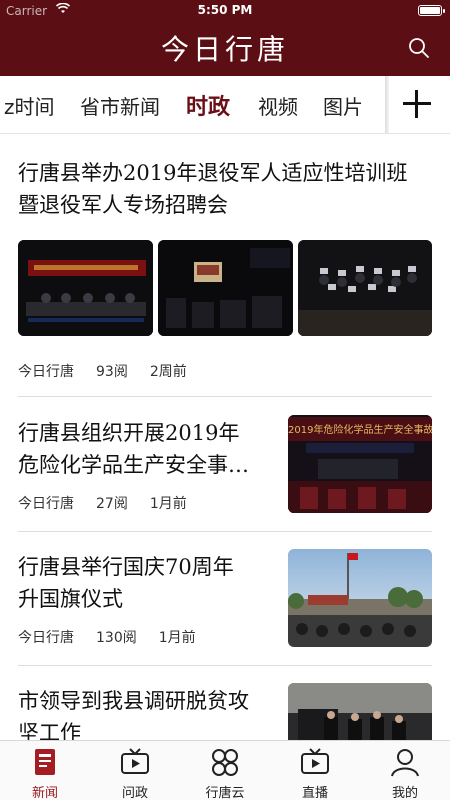  Describe the element at coordinates (225, 793) in the screenshot. I see `tabbar-label: 行唐云` at that location.